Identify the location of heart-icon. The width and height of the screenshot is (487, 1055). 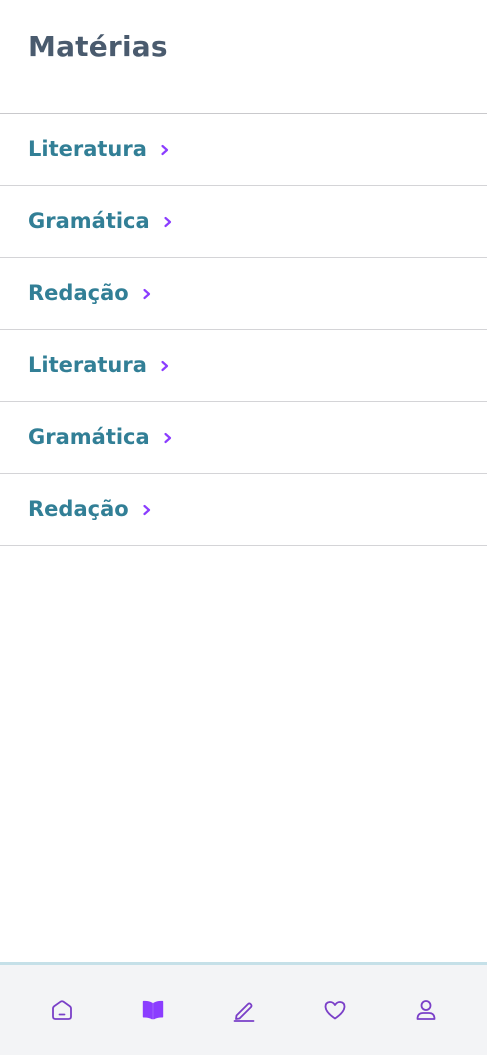
(334, 1010).